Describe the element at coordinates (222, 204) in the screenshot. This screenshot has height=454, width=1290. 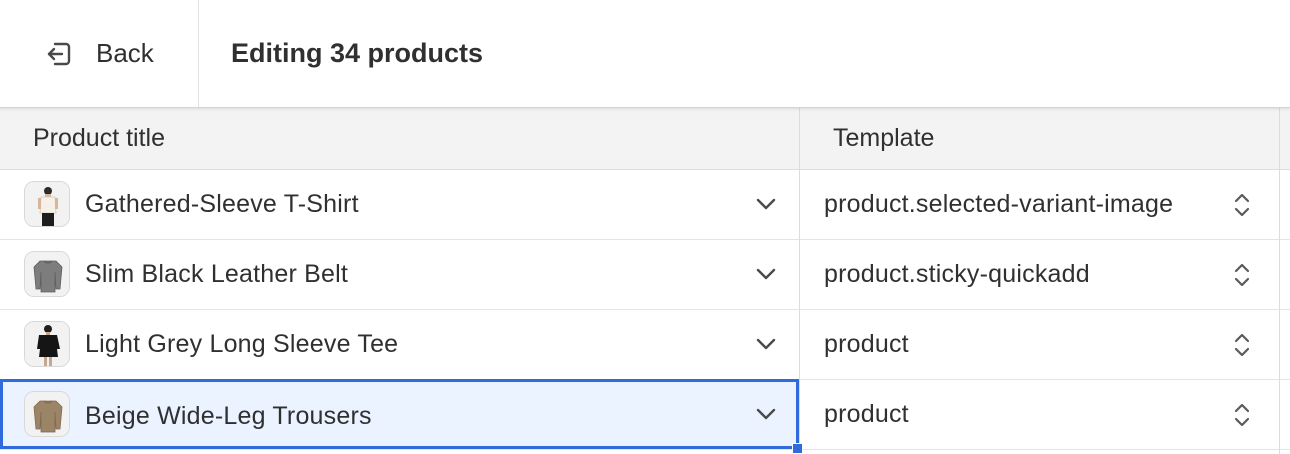
I see `product-title: Gathered-Sleeve T-Shirt` at that location.